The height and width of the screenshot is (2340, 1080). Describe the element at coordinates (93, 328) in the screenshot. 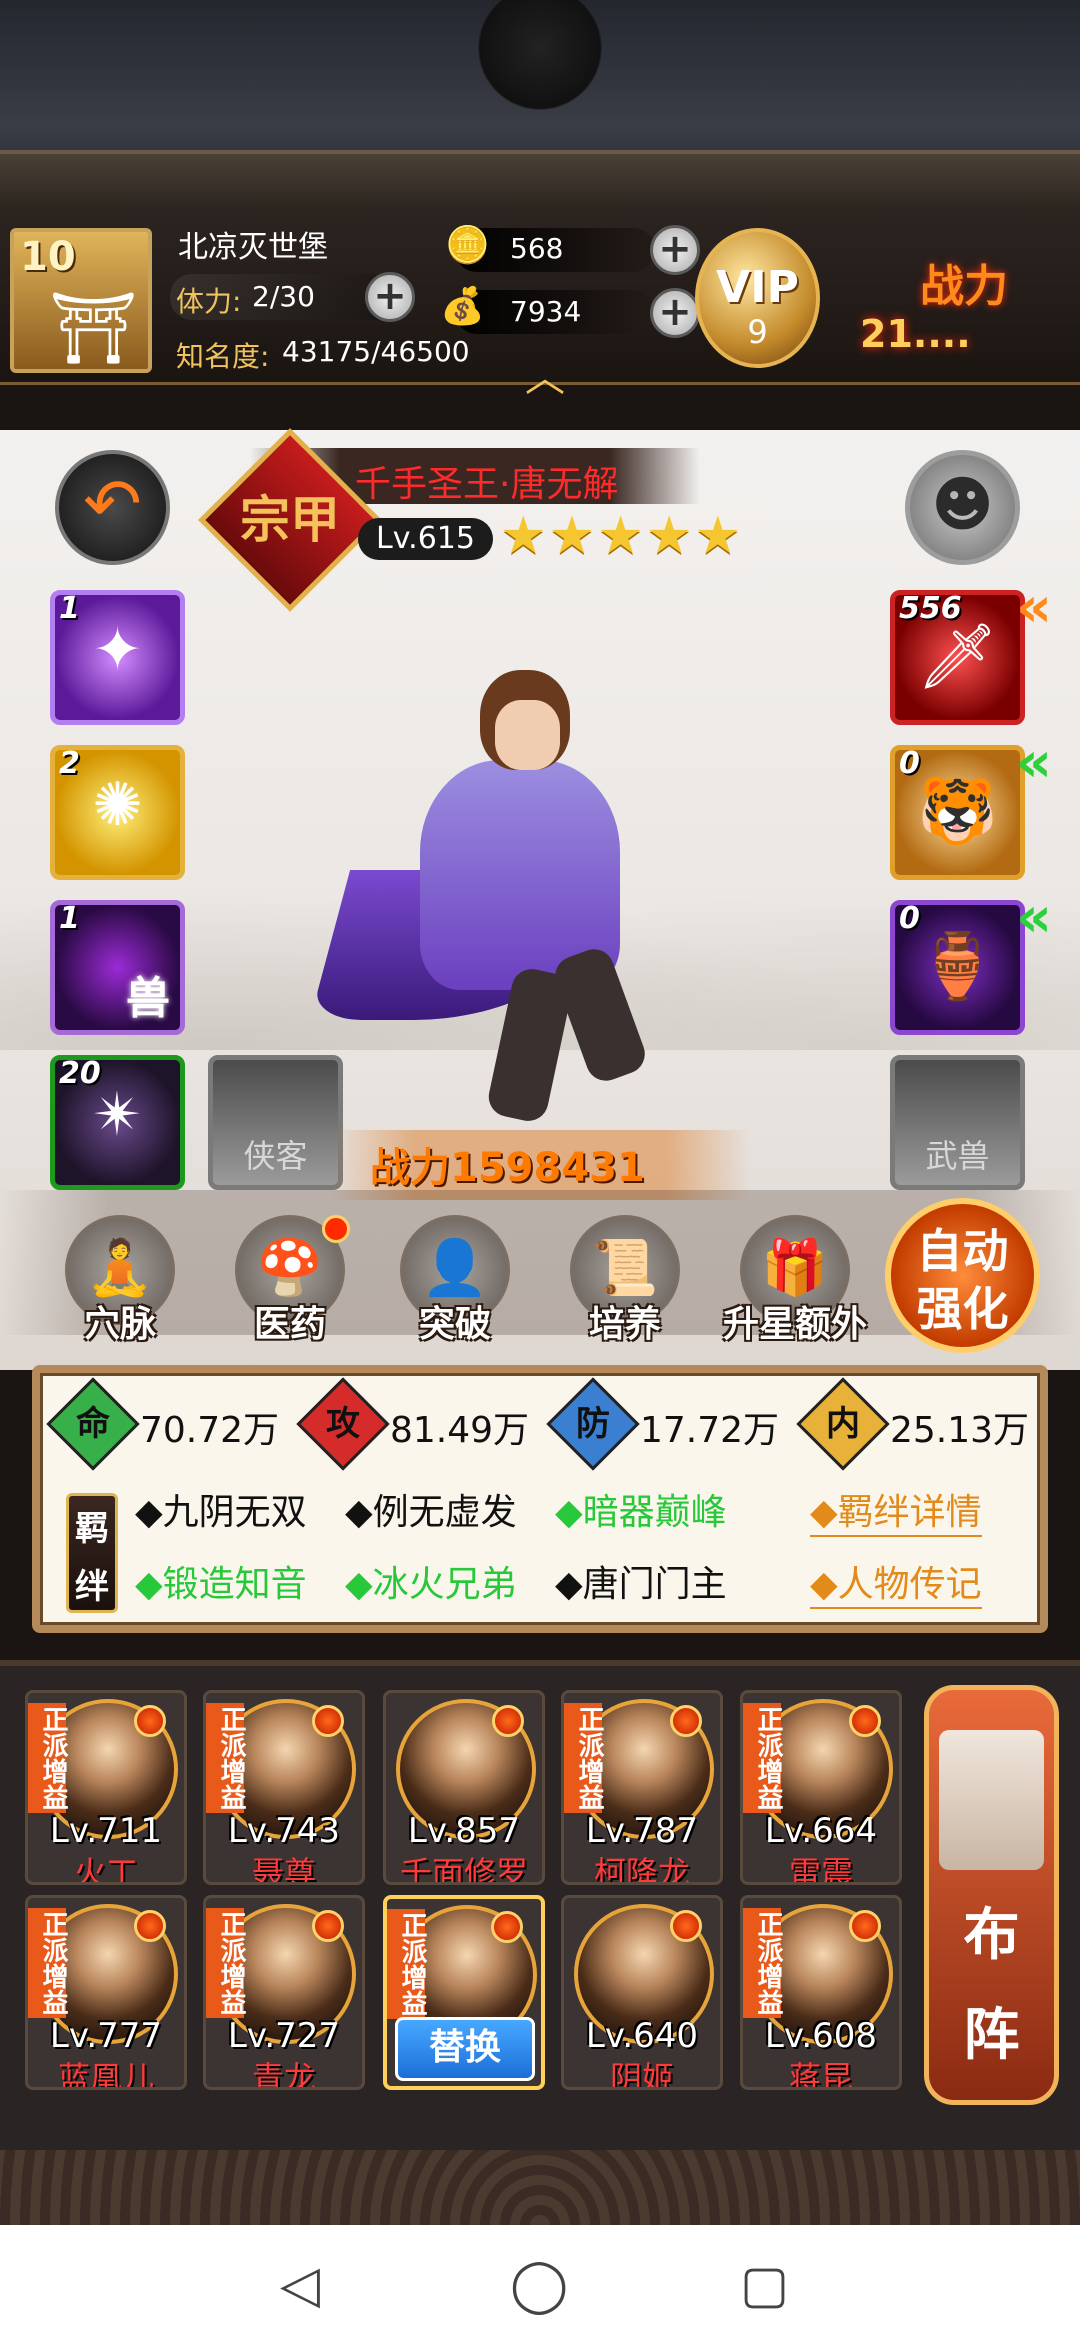

I see `pagoda-icon: ⛩` at that location.